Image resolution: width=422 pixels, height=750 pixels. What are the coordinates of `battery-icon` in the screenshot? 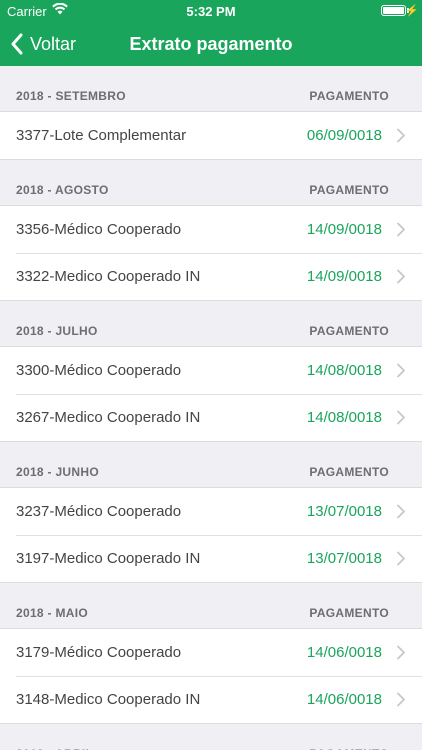 It's located at (393, 10).